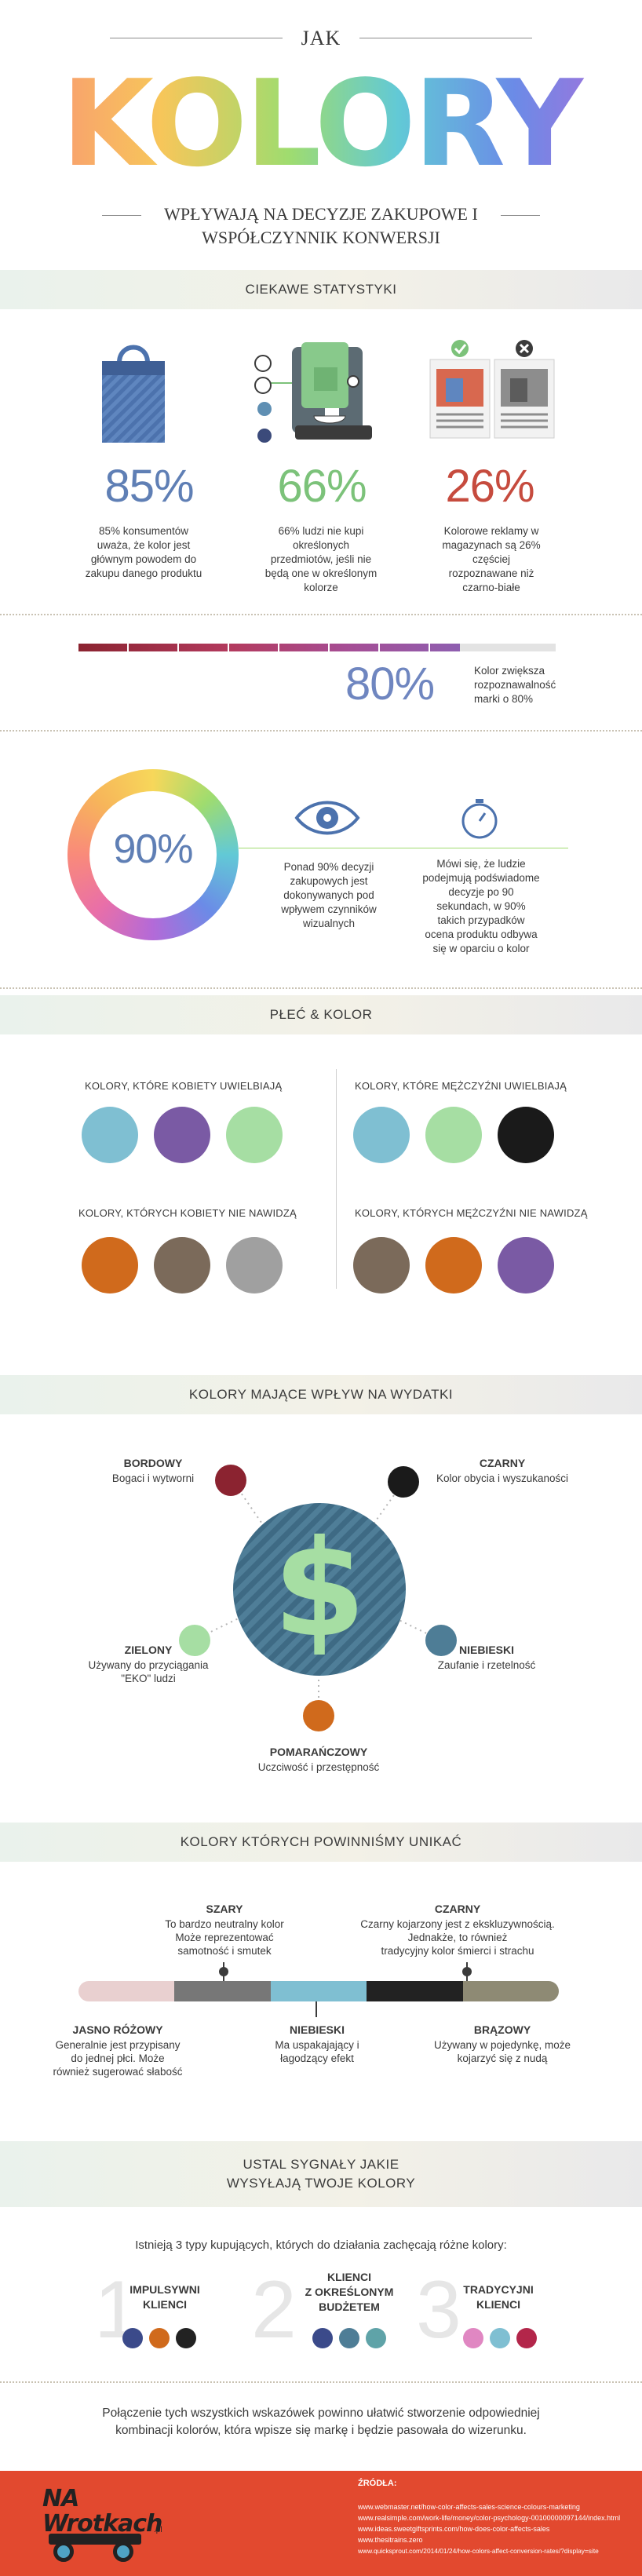  What do you see at coordinates (269, 647) in the screenshot?
I see `brand-recognition-bar-fill` at bounding box center [269, 647].